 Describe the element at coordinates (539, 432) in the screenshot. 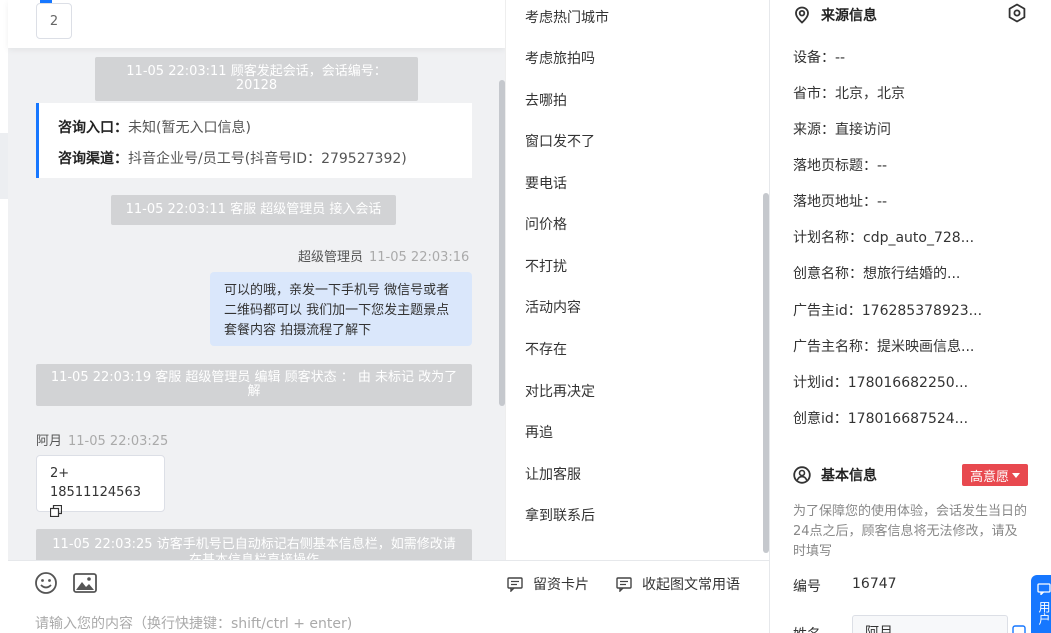

I see `phrase-item: 再追` at that location.